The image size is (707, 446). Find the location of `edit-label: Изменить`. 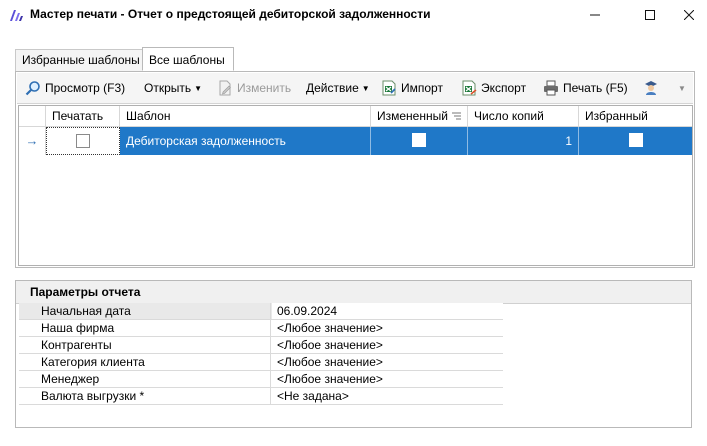

edit-label: Изменить is located at coordinates (264, 88).